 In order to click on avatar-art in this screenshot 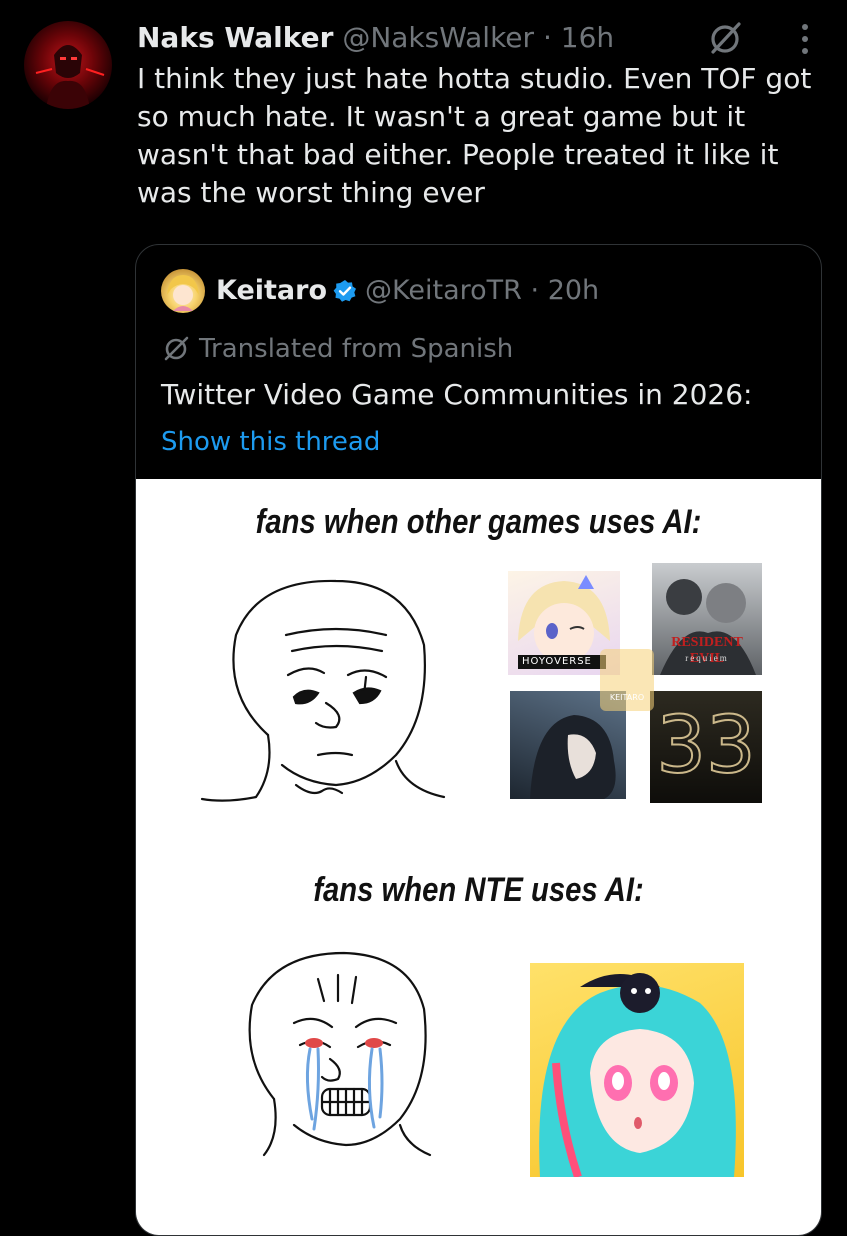, I will do `click(70, 77)`.